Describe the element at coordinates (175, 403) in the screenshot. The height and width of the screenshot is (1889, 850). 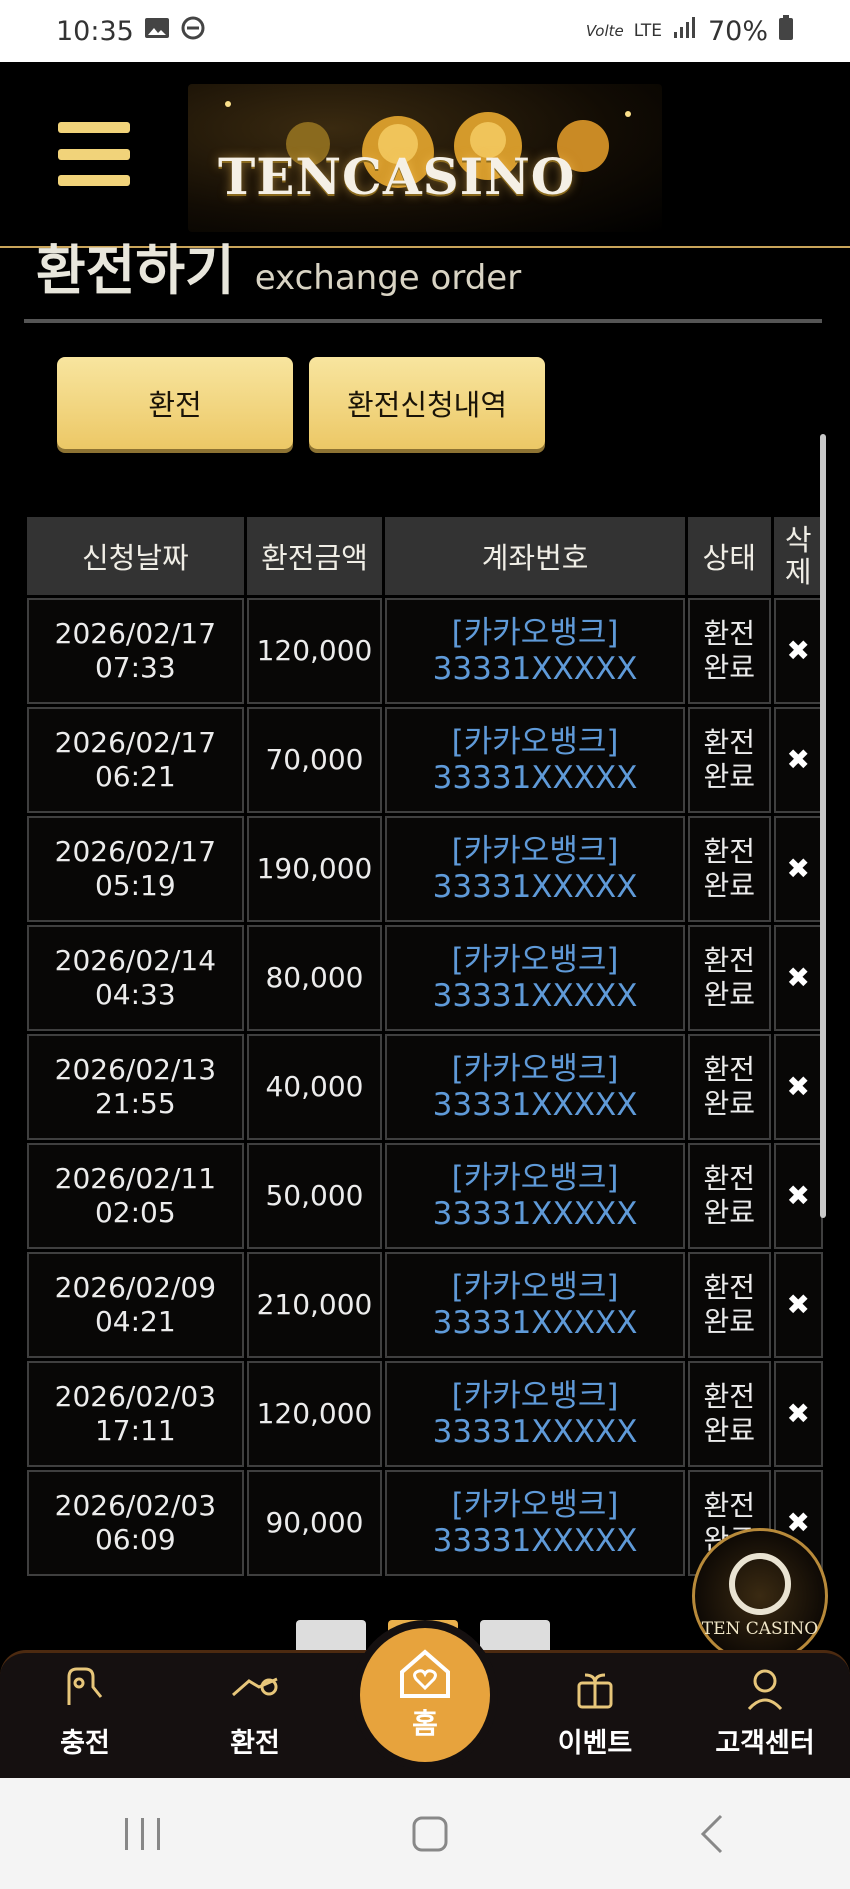
I see `tab-exchange: 환전` at that location.